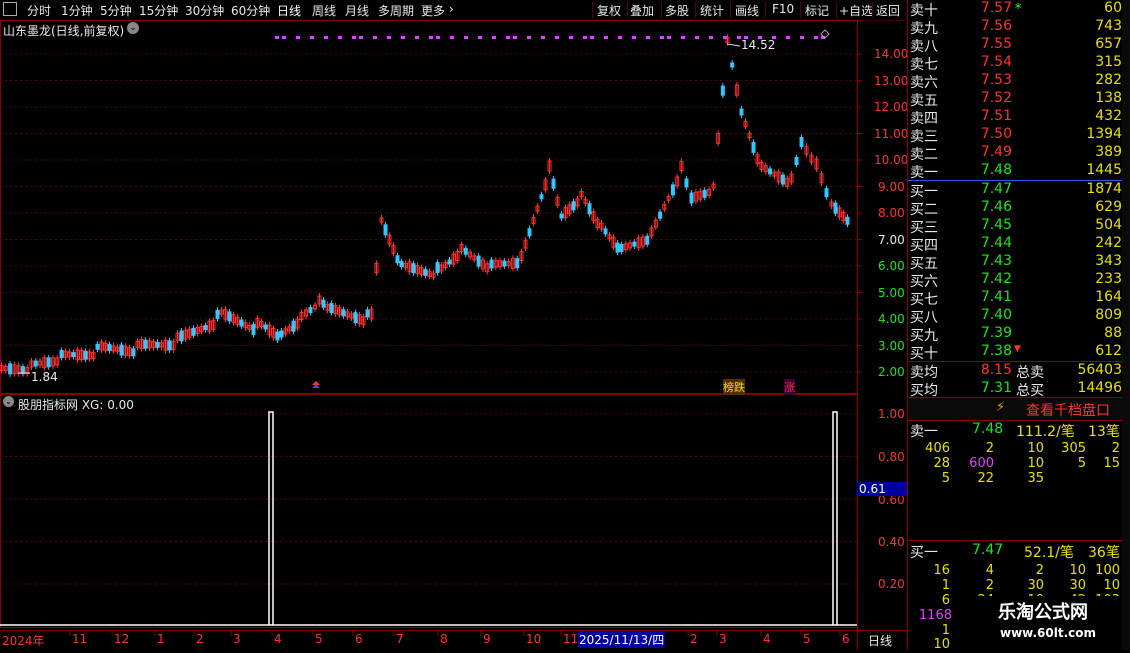  Describe the element at coordinates (158, 10) in the screenshot. I see `tab-15min: 15分钟` at that location.